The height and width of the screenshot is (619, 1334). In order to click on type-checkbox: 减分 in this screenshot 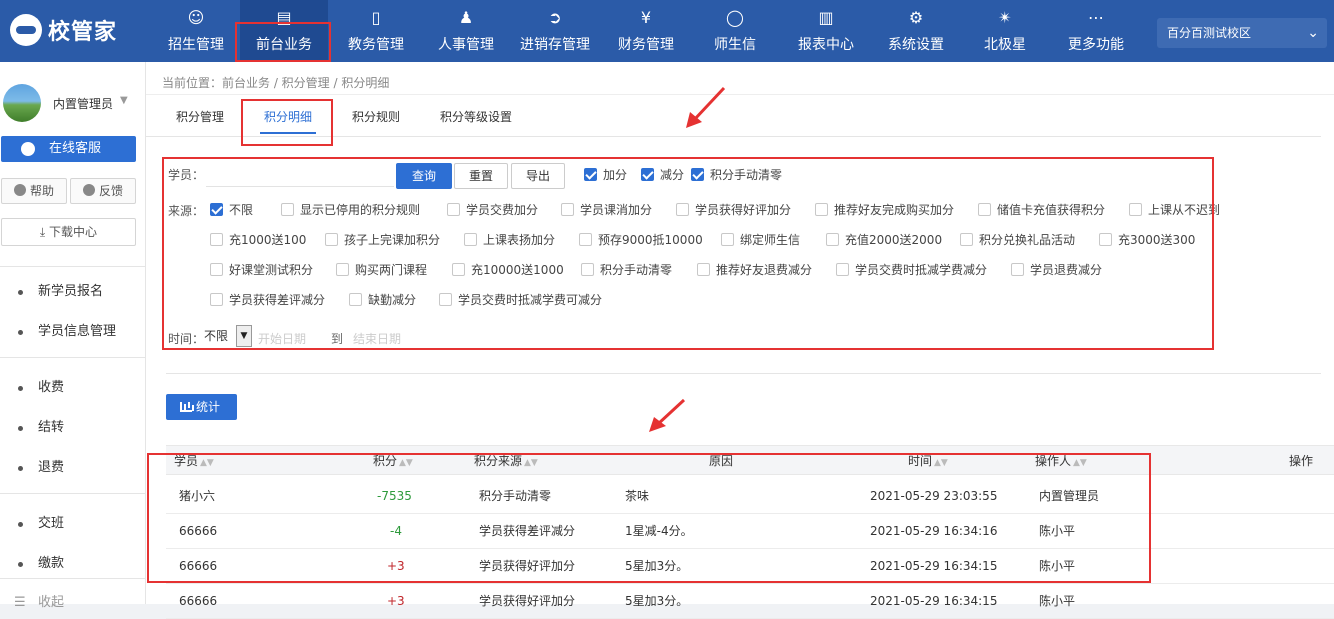, I will do `click(662, 175)`.